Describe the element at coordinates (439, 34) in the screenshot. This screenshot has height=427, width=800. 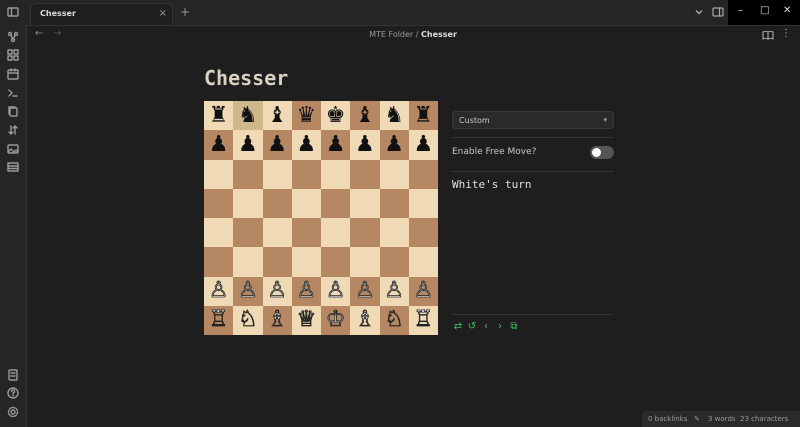
I see `breadcrumb-current: Chesser` at that location.